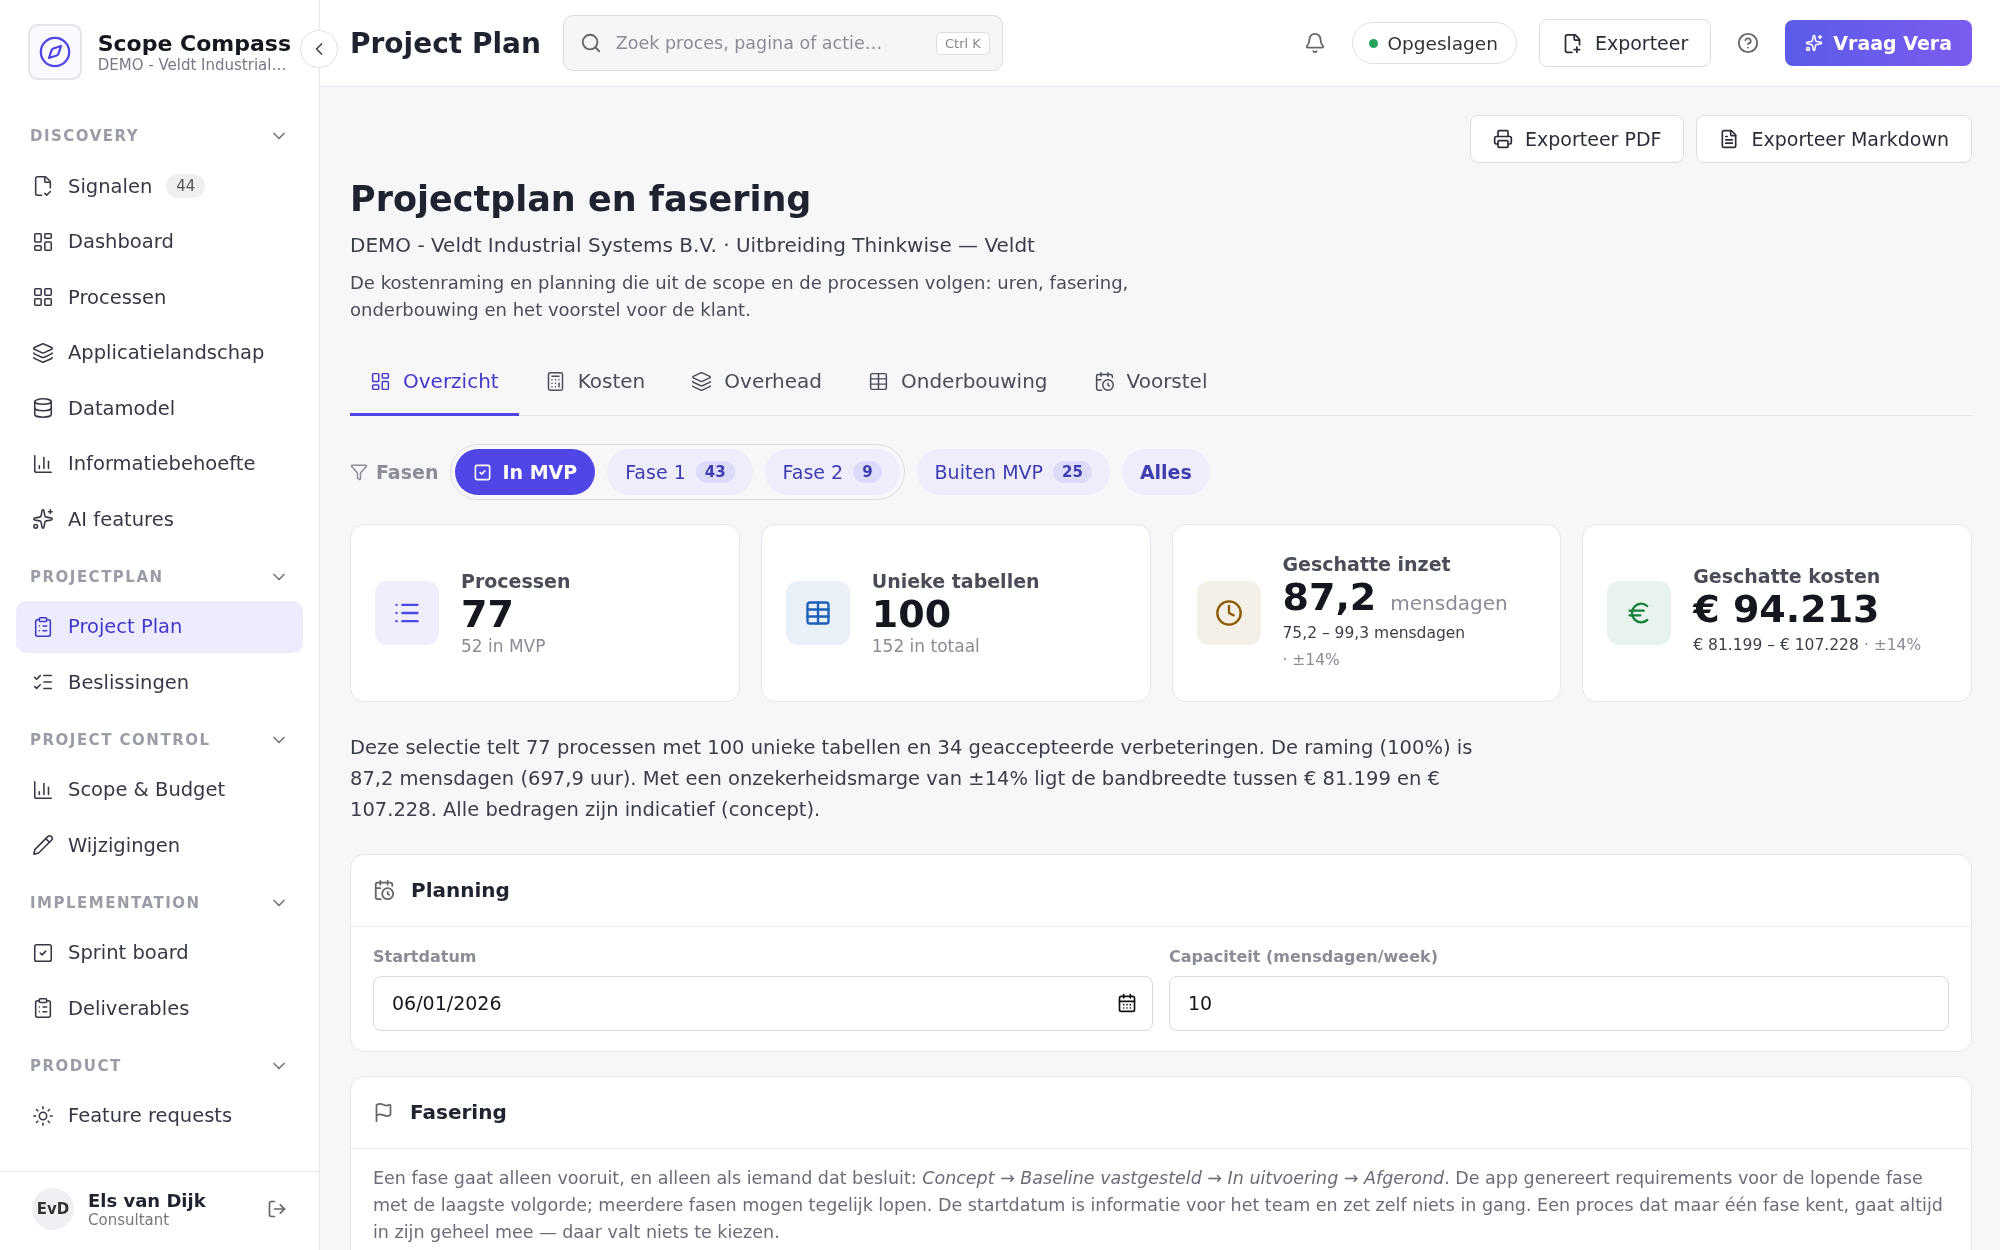 The height and width of the screenshot is (1250, 2000). Describe the element at coordinates (159, 186) in the screenshot. I see `nav-item: Signalen 44` at that location.